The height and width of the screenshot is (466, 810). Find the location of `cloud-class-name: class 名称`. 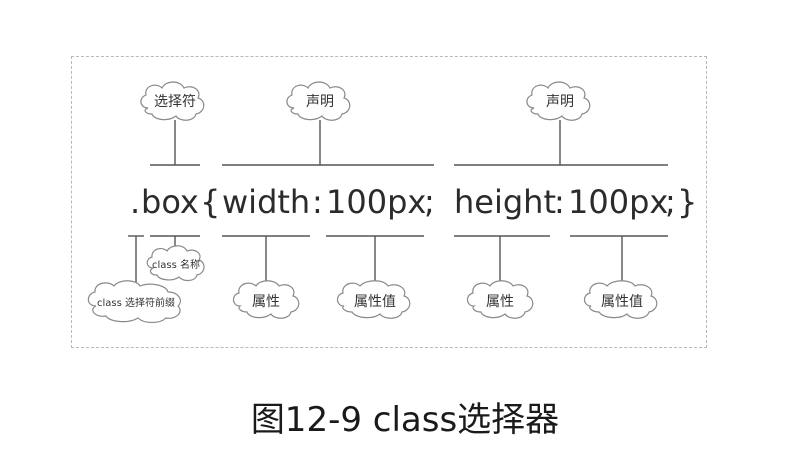

cloud-class-name: class 名称 is located at coordinates (175, 263).